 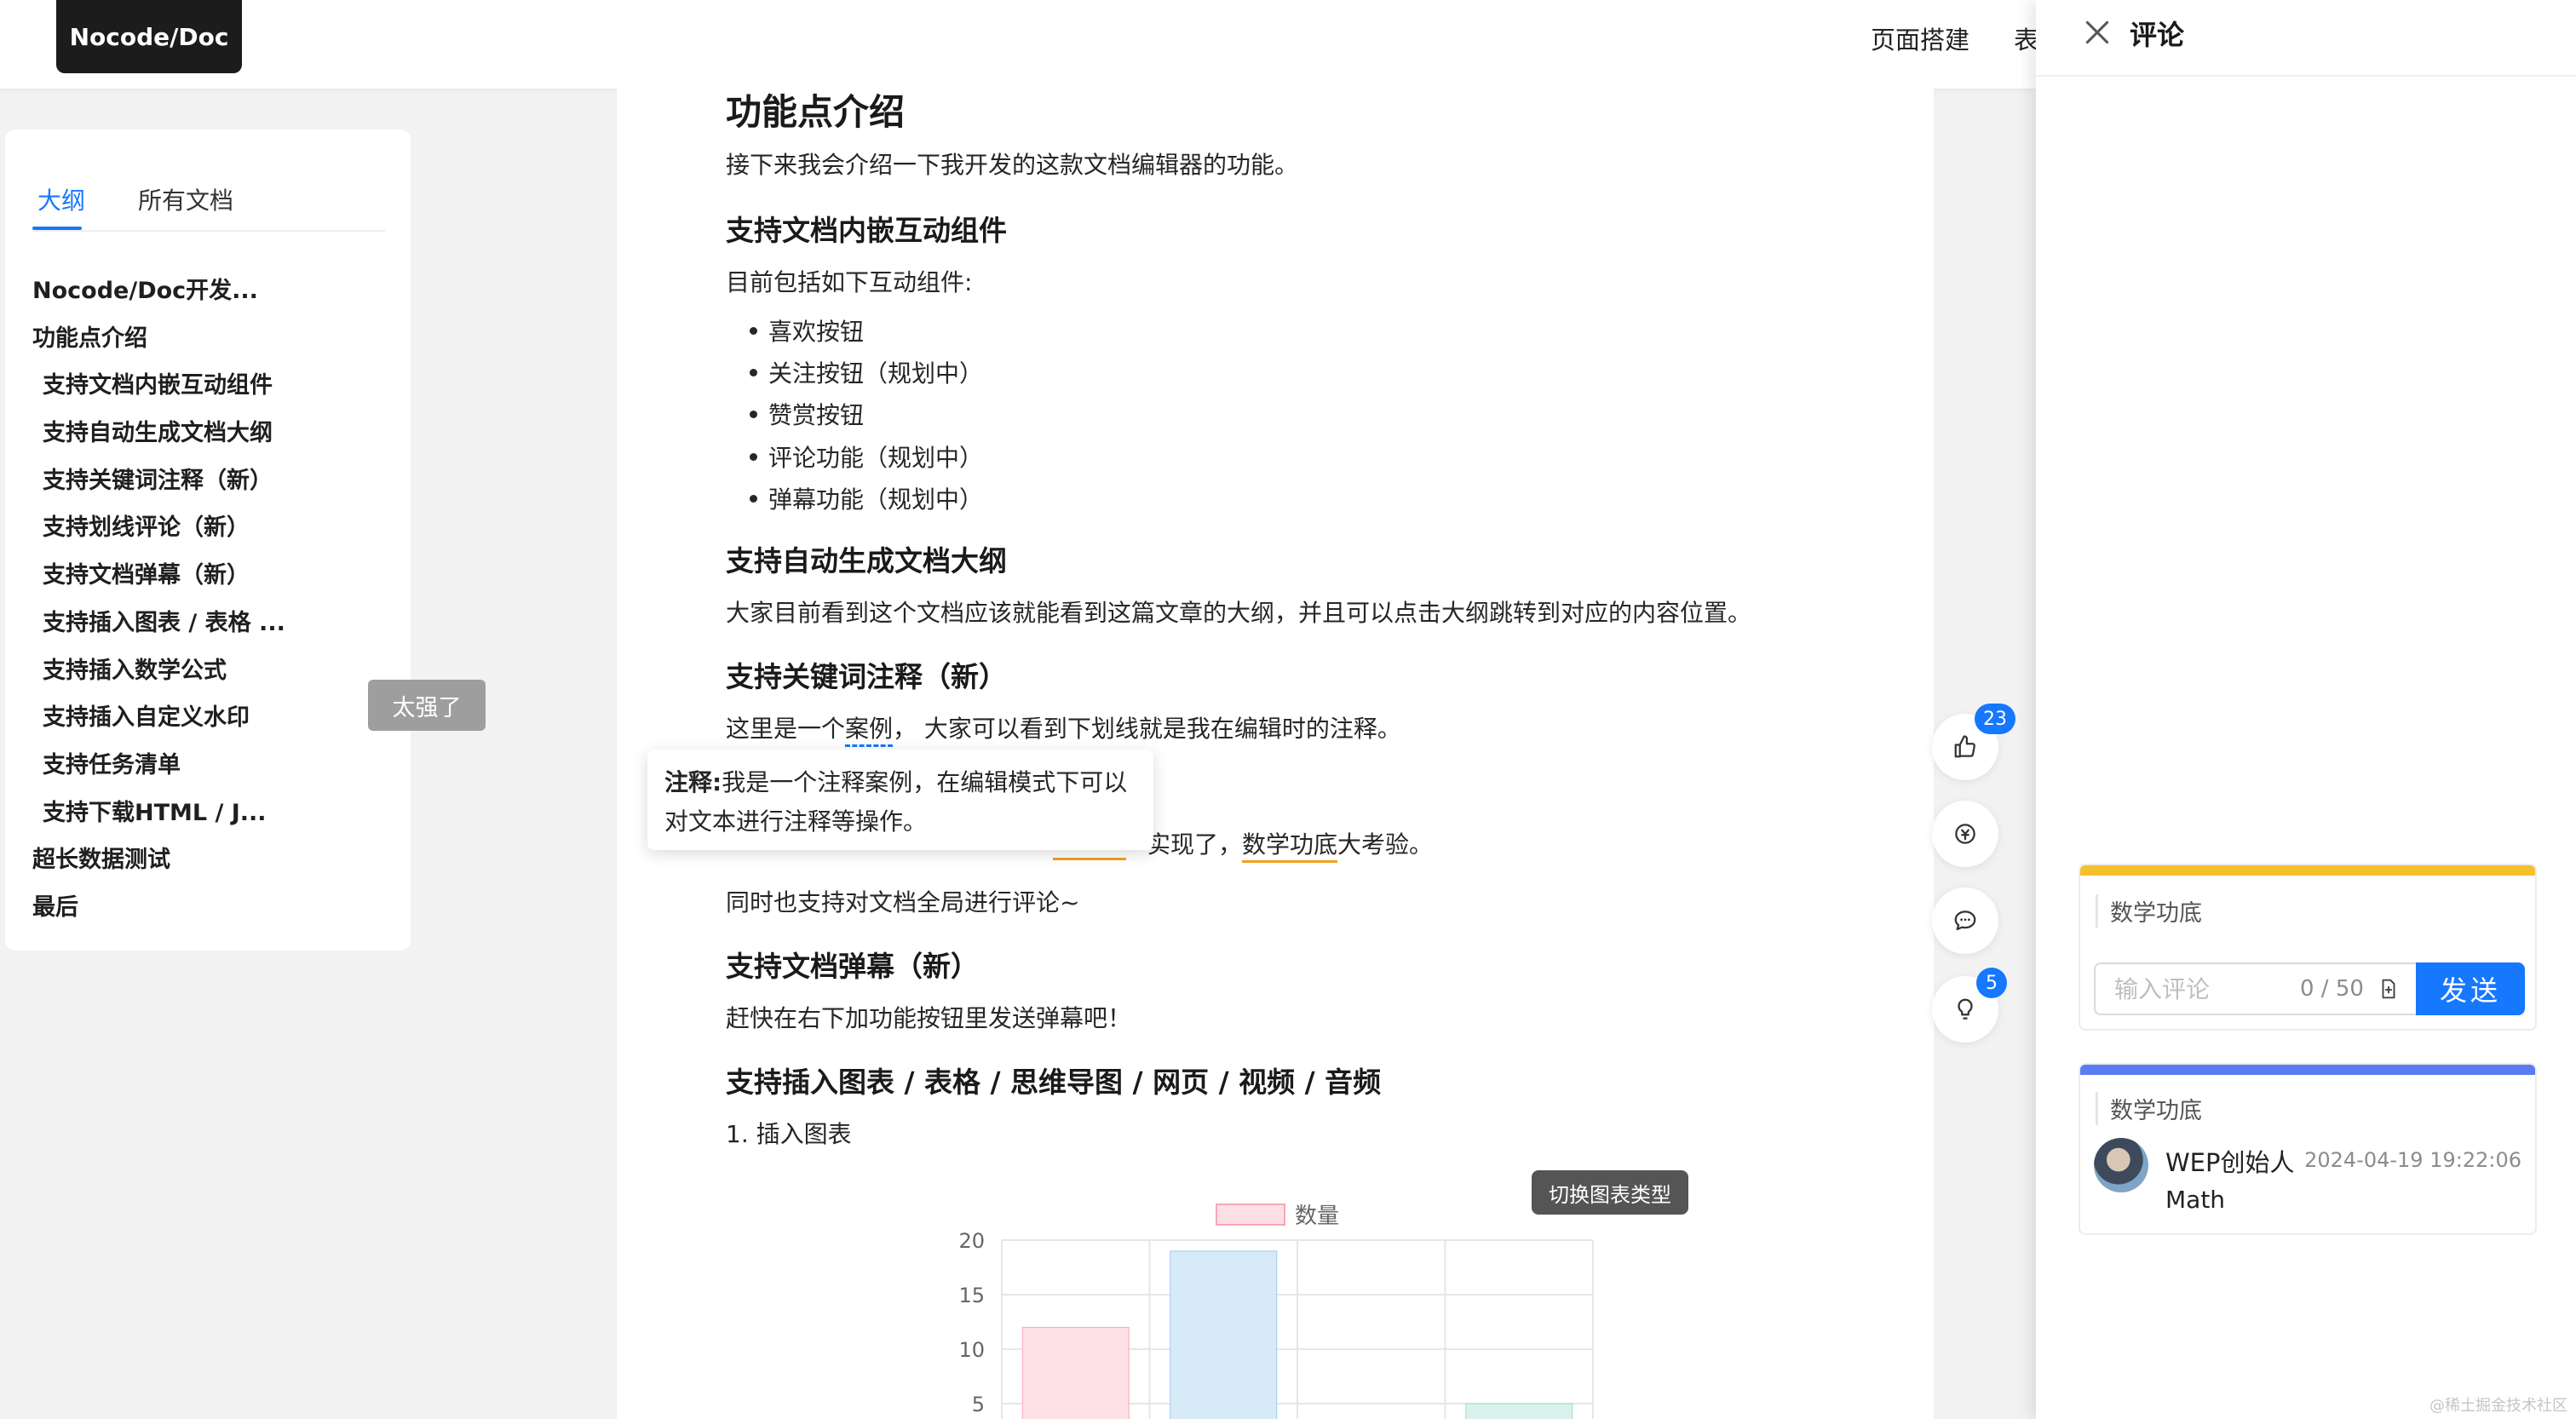 What do you see at coordinates (216, 671) in the screenshot?
I see `outline-item: 支持插入数学公式` at bounding box center [216, 671].